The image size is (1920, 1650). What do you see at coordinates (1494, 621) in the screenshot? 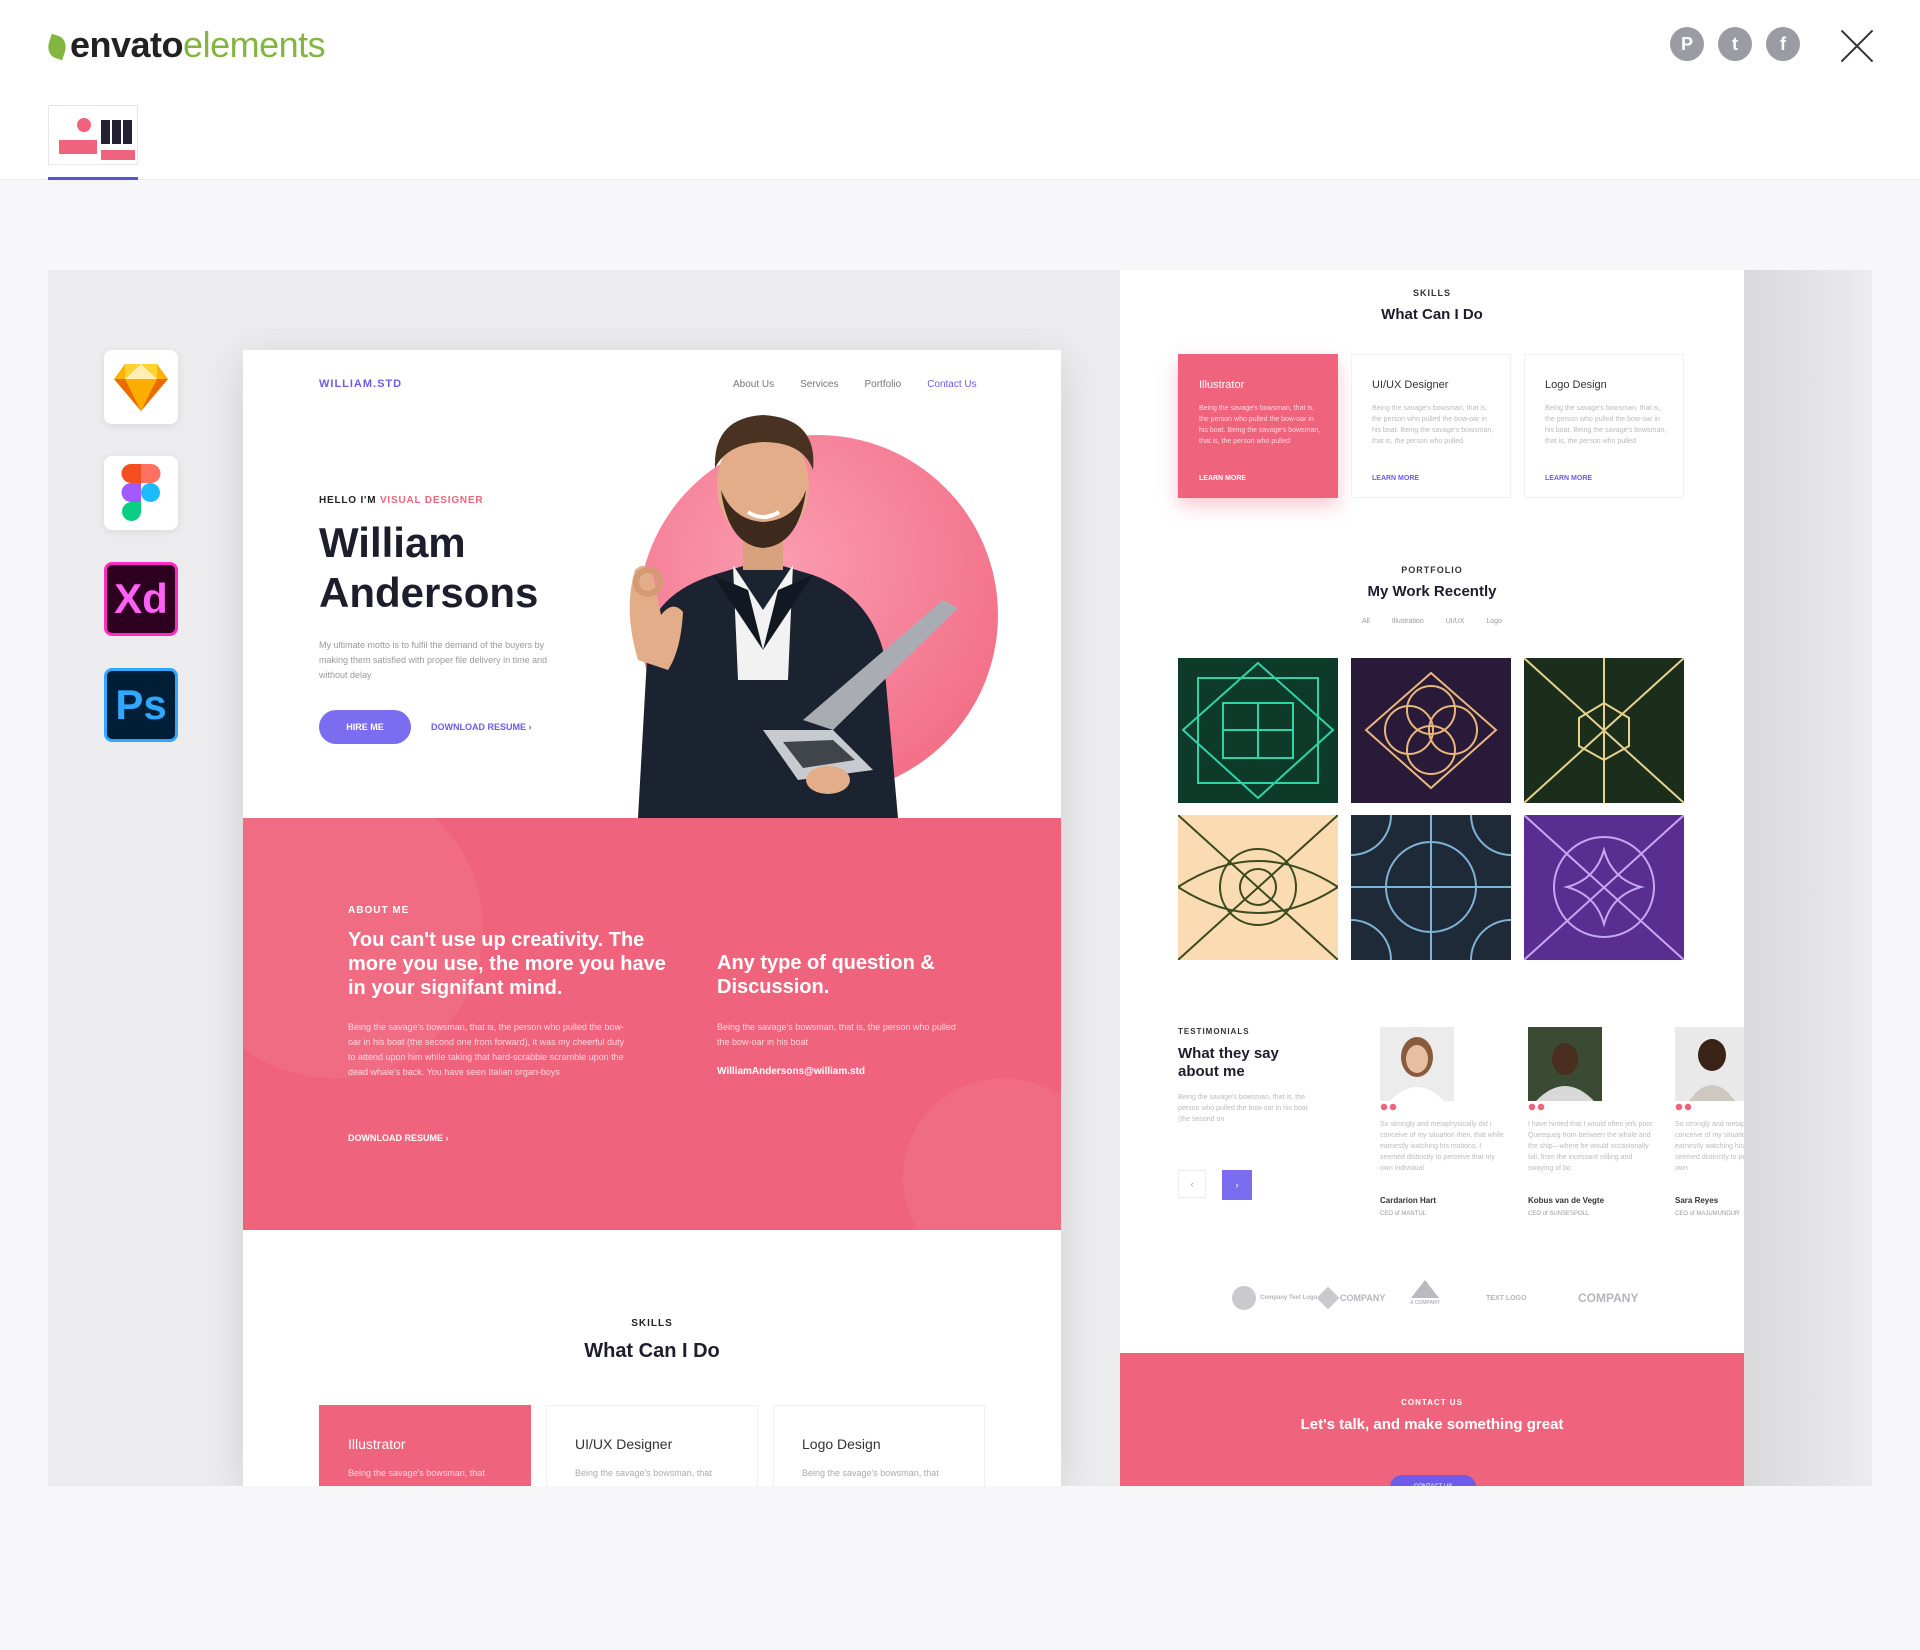
I see `filter-logo: Logo` at bounding box center [1494, 621].